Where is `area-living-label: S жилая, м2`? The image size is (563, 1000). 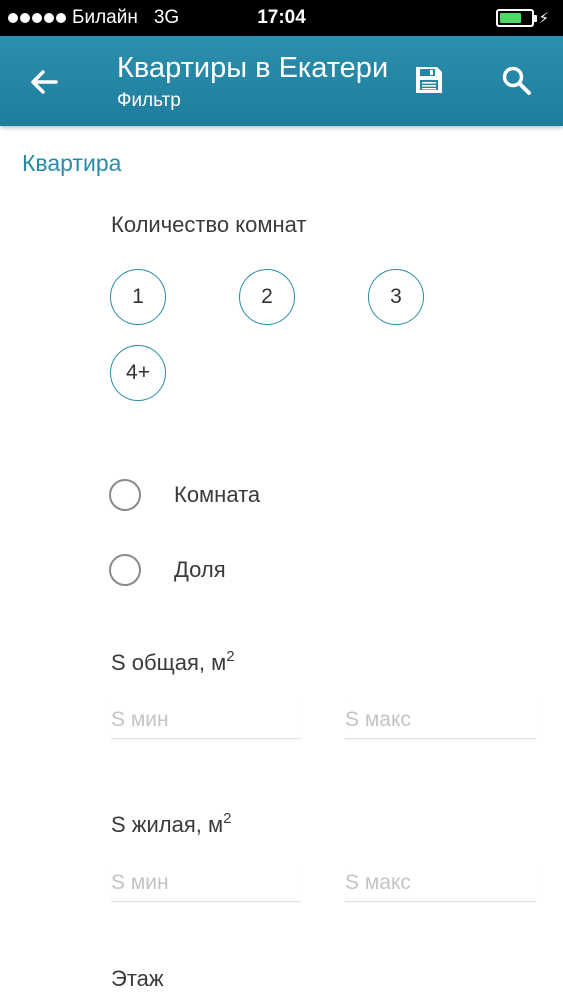
area-living-label: S жилая, м2 is located at coordinates (171, 824).